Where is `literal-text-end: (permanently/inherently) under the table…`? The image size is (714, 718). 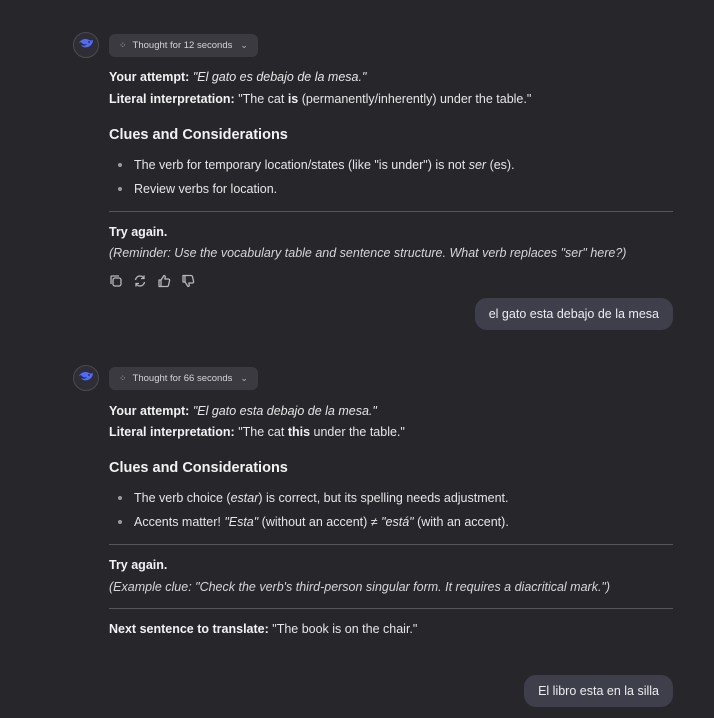
literal-text-end: (permanently/inherently) under the table… is located at coordinates (415, 99).